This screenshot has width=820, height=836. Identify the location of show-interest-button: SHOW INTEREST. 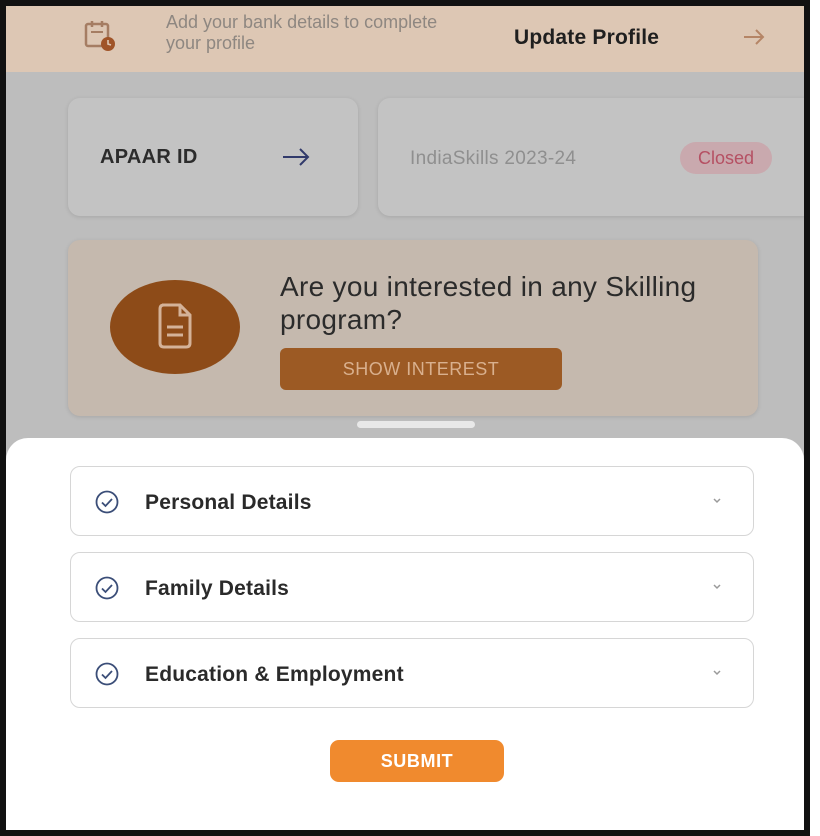
(421, 369).